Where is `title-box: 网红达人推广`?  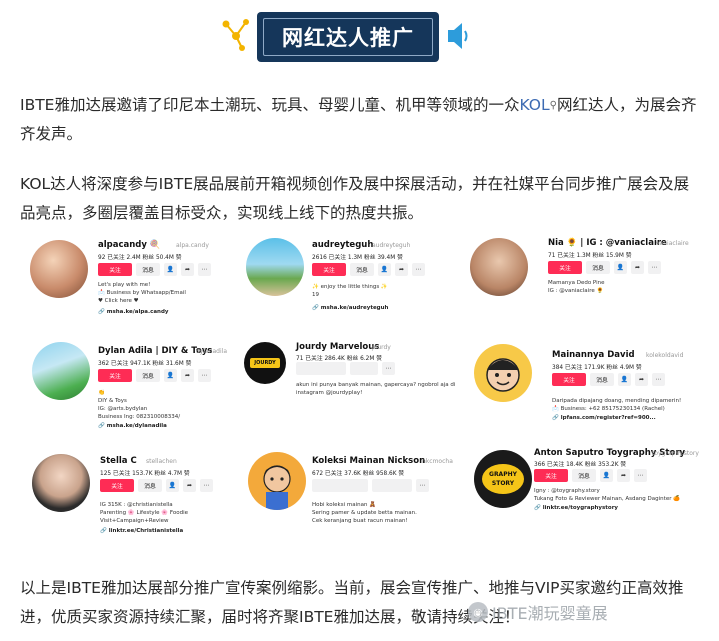 title-box: 网红达人推广 is located at coordinates (348, 37).